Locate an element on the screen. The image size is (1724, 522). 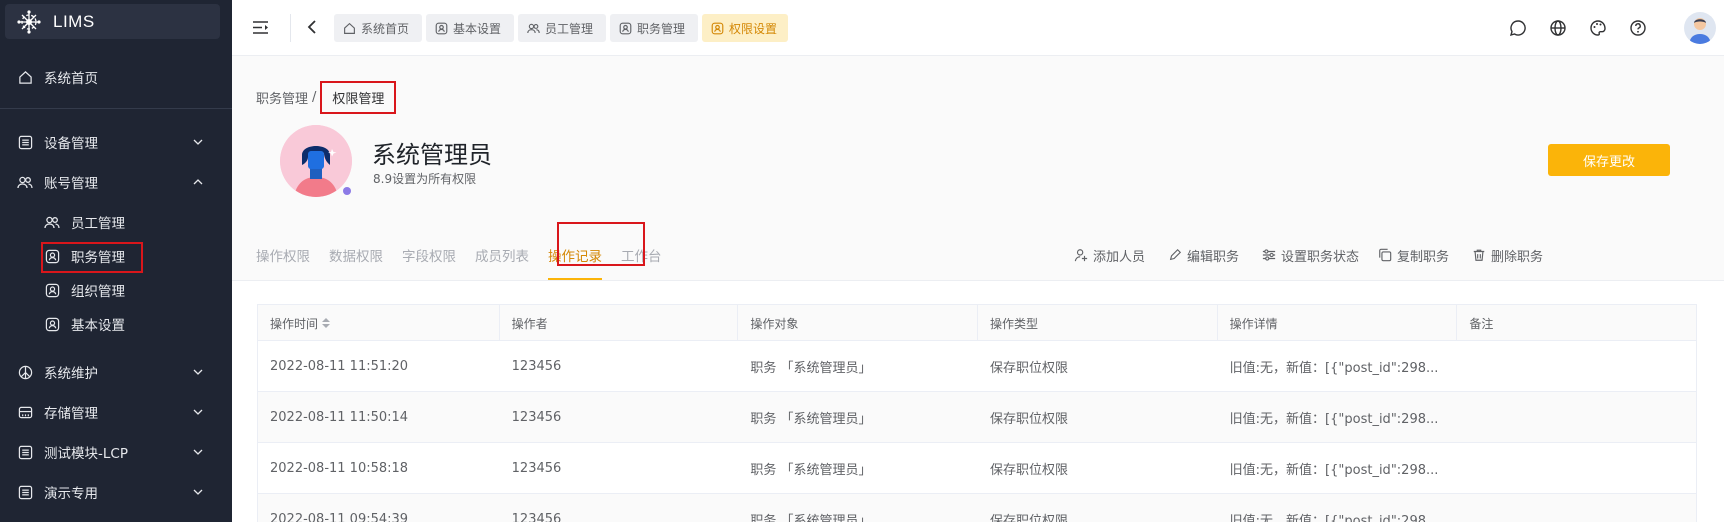
app-logo: LIMS is located at coordinates (112, 21).